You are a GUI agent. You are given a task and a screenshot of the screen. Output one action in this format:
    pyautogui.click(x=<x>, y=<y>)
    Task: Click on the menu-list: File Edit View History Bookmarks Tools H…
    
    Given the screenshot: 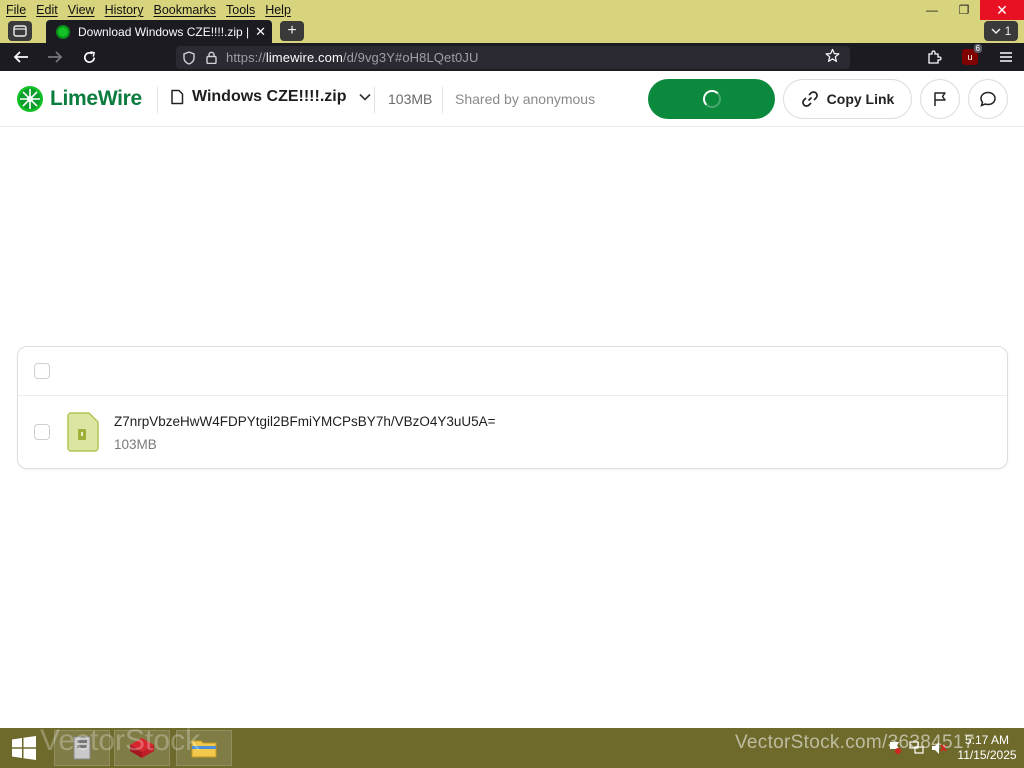 What is the action you would take?
    pyautogui.click(x=145, y=10)
    